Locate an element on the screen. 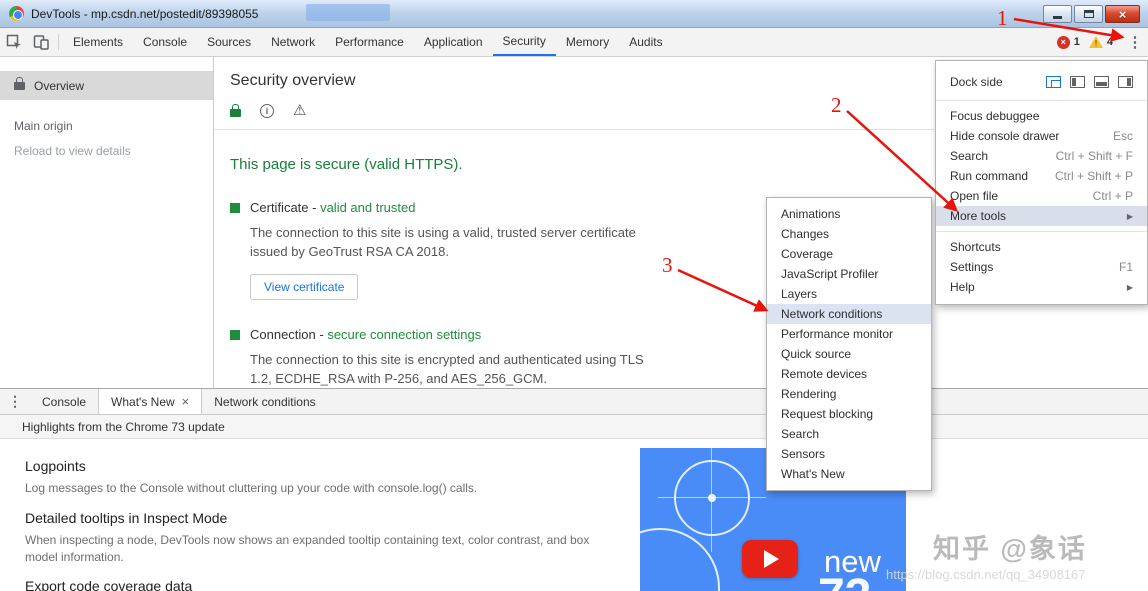 This screenshot has height=591, width=1148. info-icon: i is located at coordinates (267, 110).